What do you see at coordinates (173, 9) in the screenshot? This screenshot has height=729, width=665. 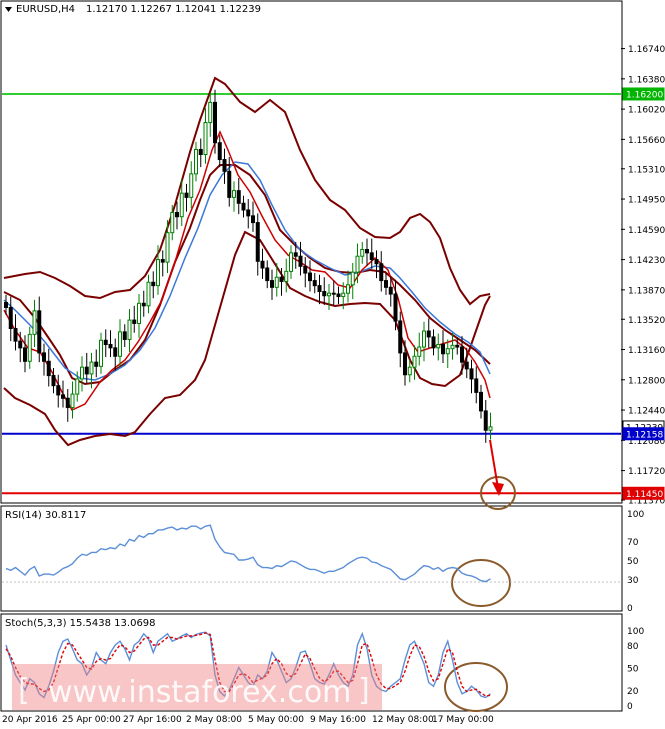 I see `ohlc-label: 1.12170 1.12267 1.12041 1.12239` at bounding box center [173, 9].